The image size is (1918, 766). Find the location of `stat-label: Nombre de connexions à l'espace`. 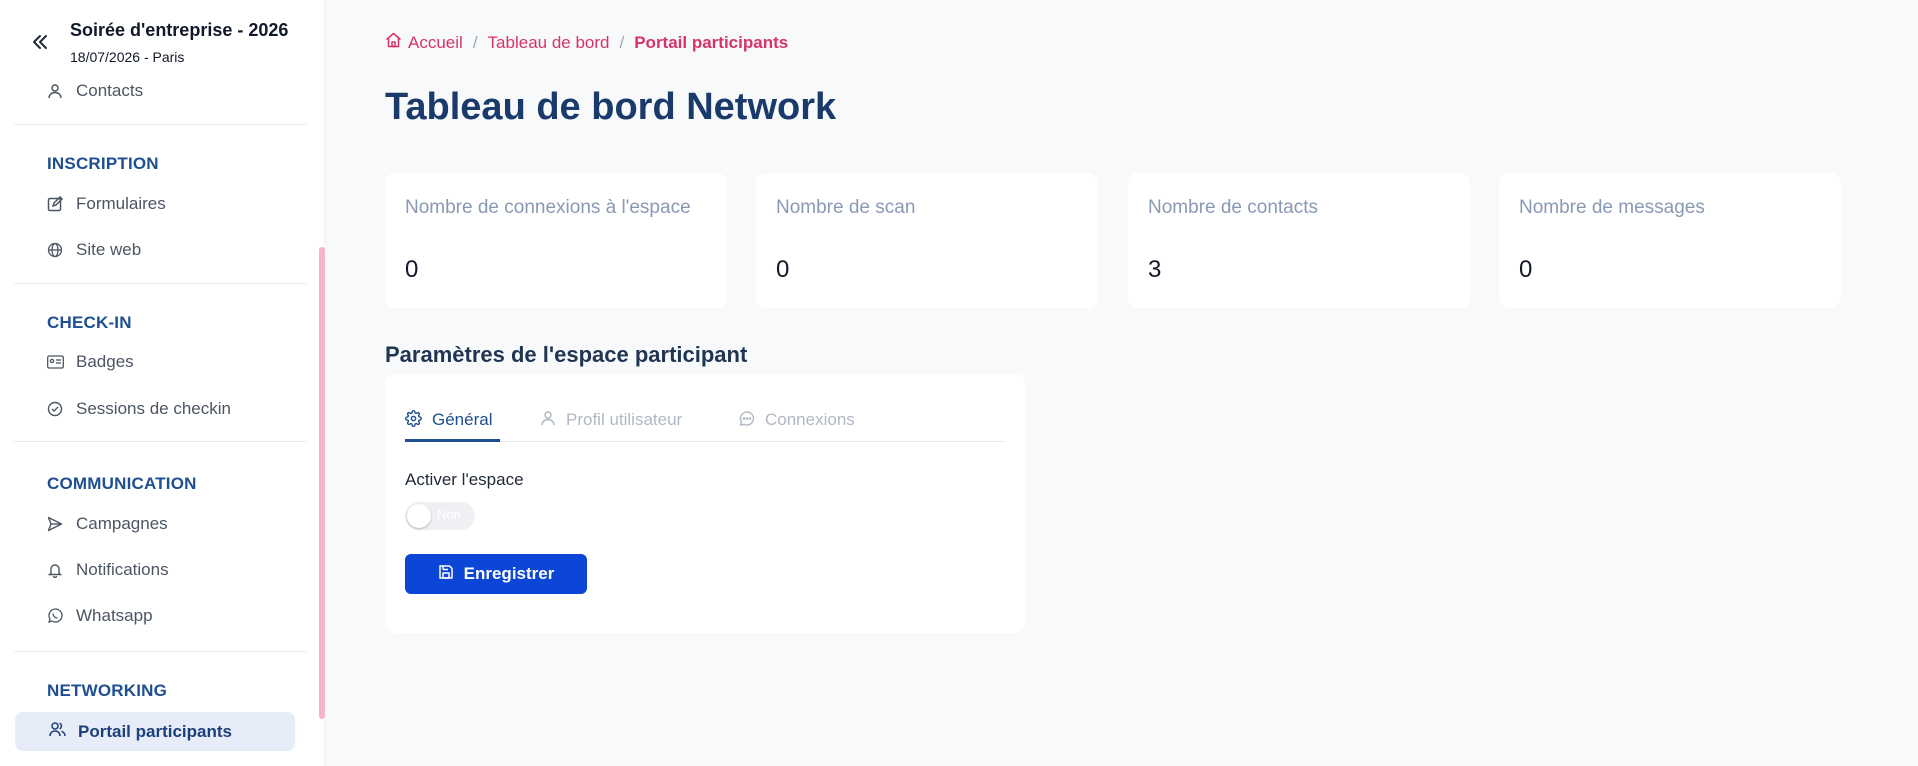

stat-label: Nombre de connexions à l'espace is located at coordinates (548, 207).